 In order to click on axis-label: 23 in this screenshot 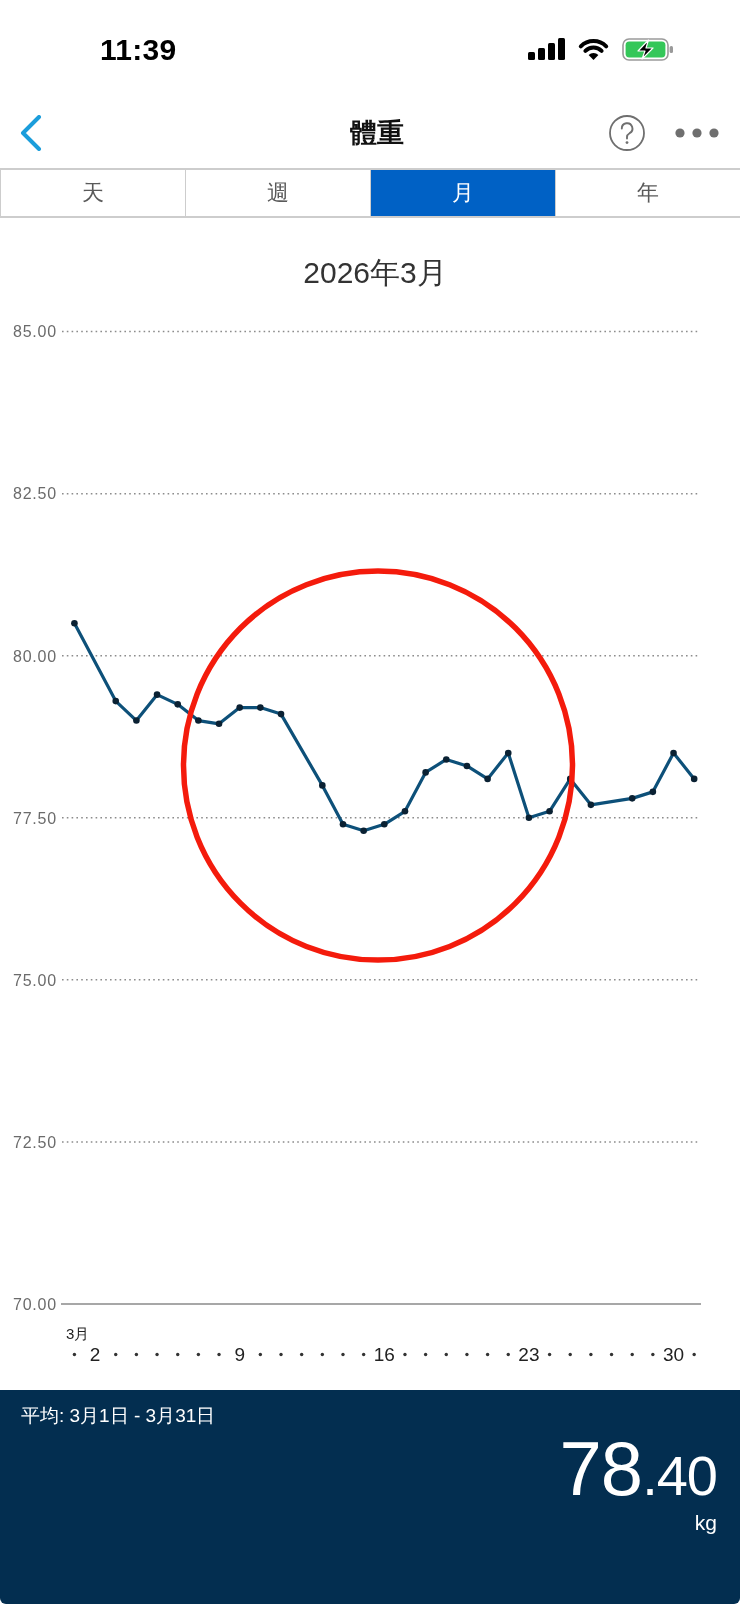, I will do `click(529, 1355)`.